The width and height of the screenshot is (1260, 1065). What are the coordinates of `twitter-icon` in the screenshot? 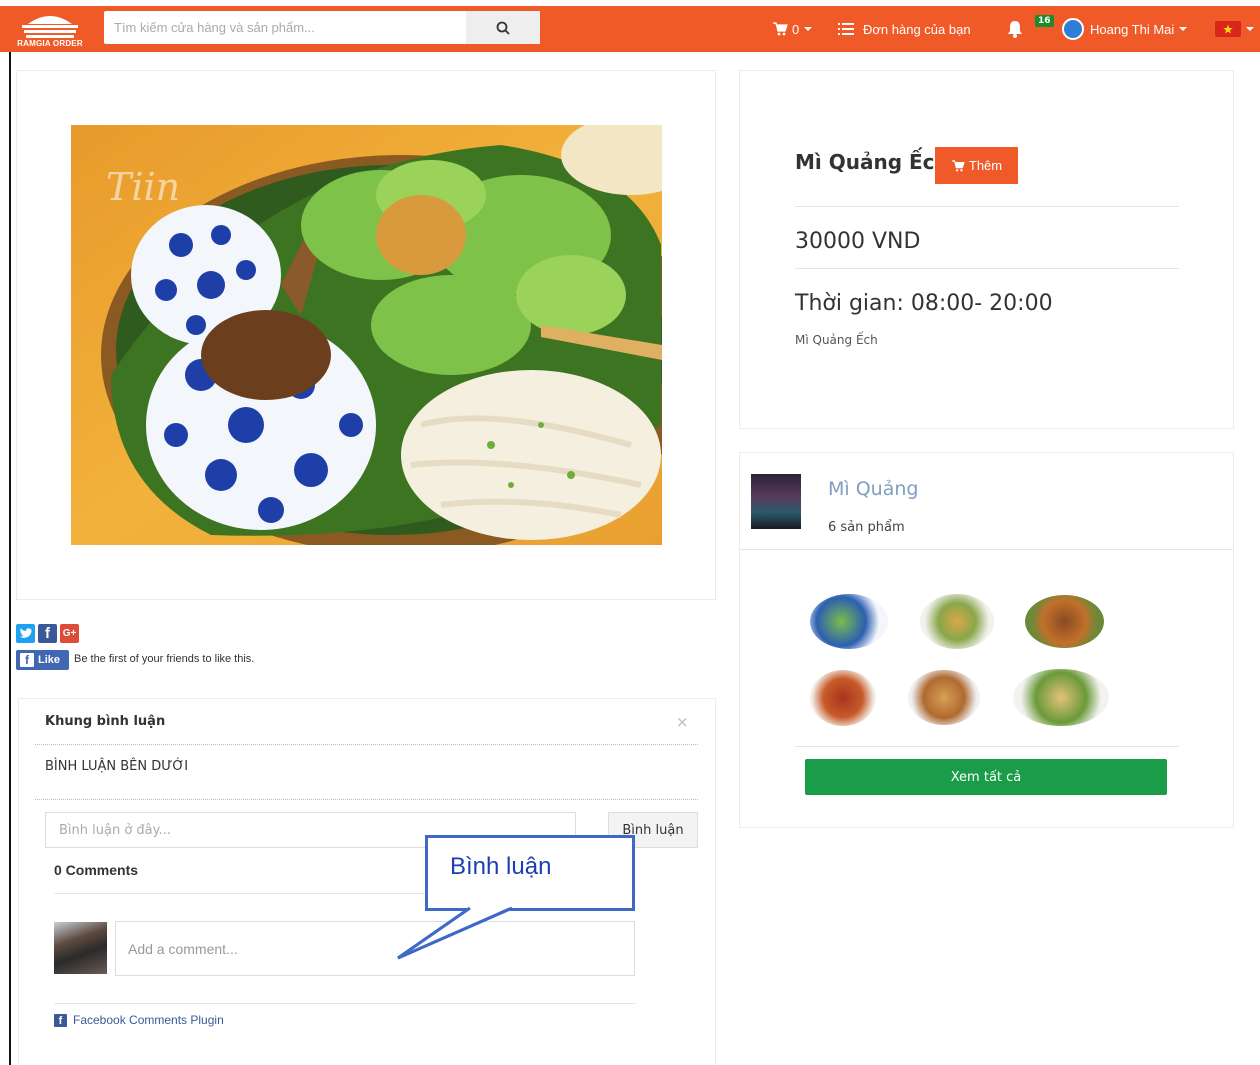 It's located at (25, 633).